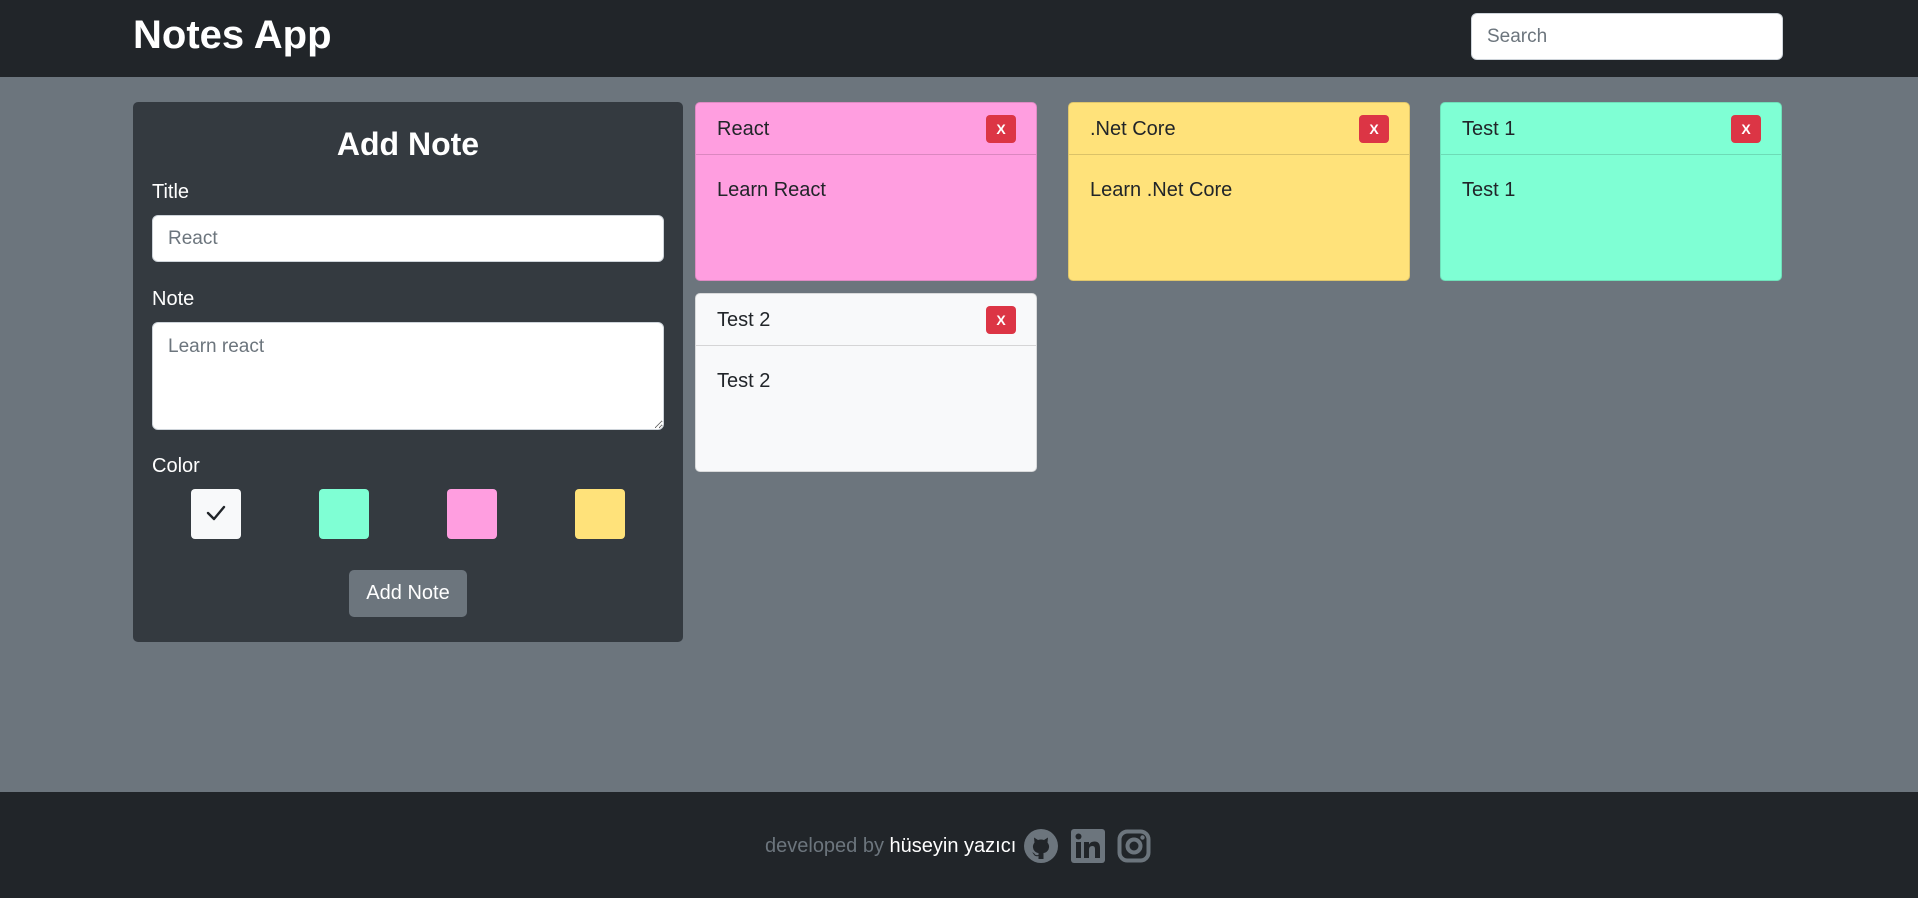  I want to click on note-card-header: .Net Core X, so click(1239, 129).